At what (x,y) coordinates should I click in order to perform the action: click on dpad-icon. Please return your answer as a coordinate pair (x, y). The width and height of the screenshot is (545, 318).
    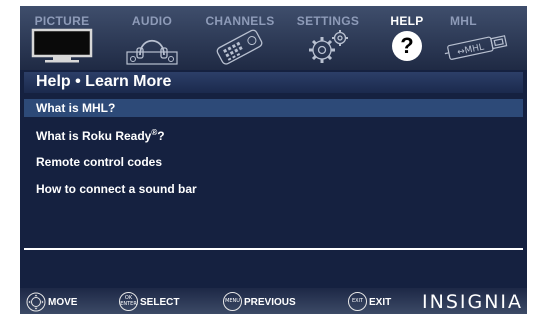
    Looking at the image, I should click on (36, 302).